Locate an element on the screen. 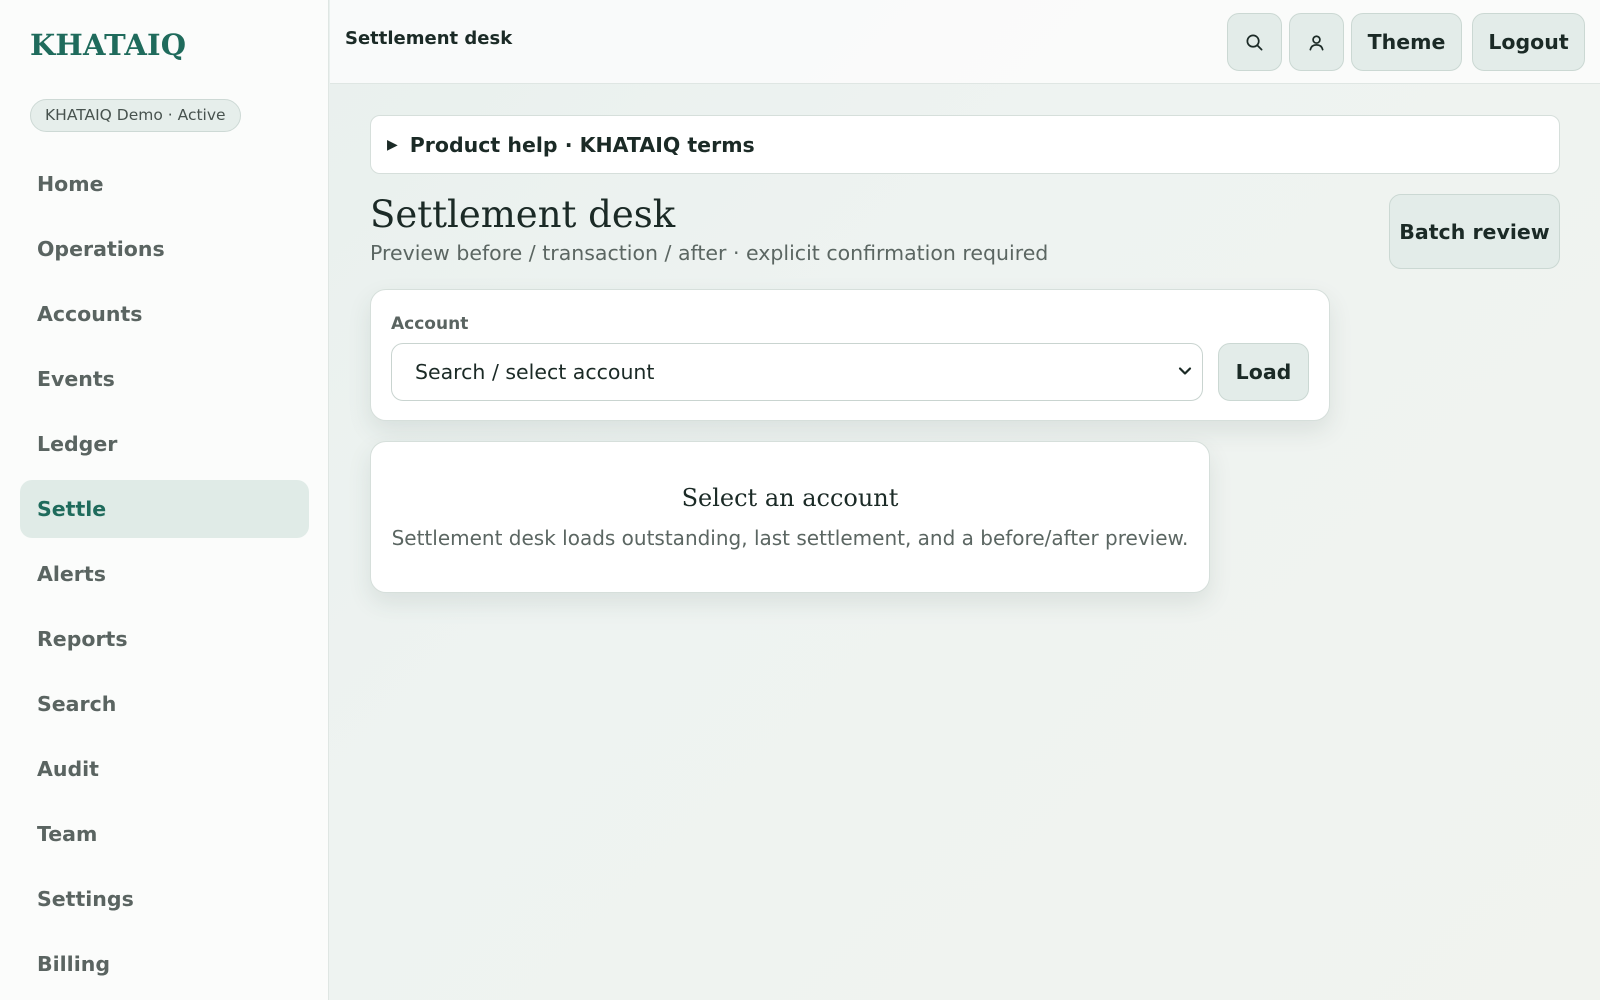  page-title: Settlement desk is located at coordinates (523, 214).